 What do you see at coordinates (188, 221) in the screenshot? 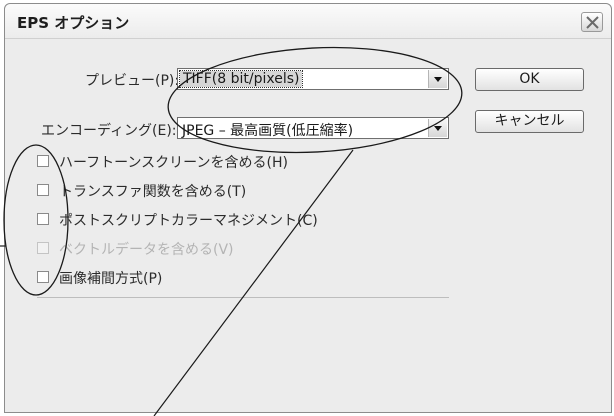
I see `option-label: ポストスクリプトカラーマネジメント(C)` at bounding box center [188, 221].